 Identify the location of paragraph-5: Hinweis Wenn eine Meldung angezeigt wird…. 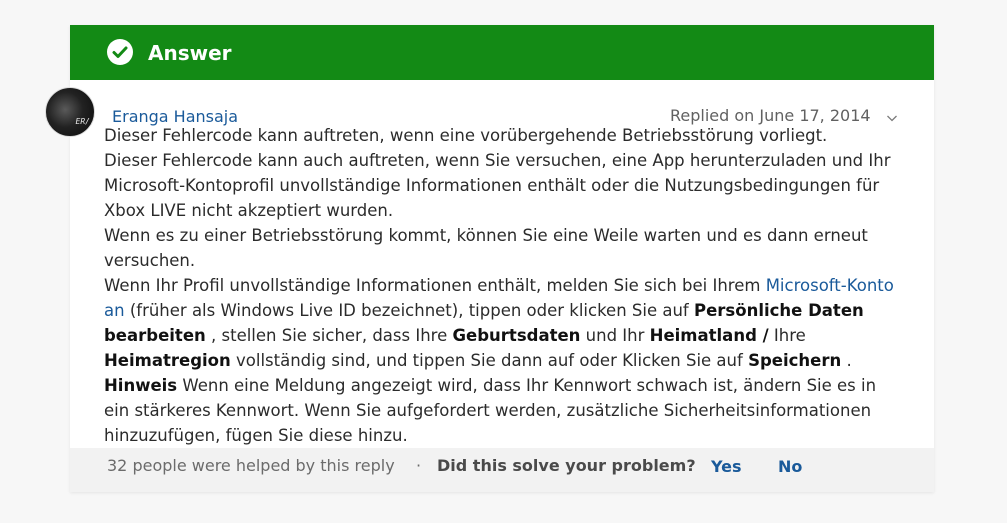
(504, 410).